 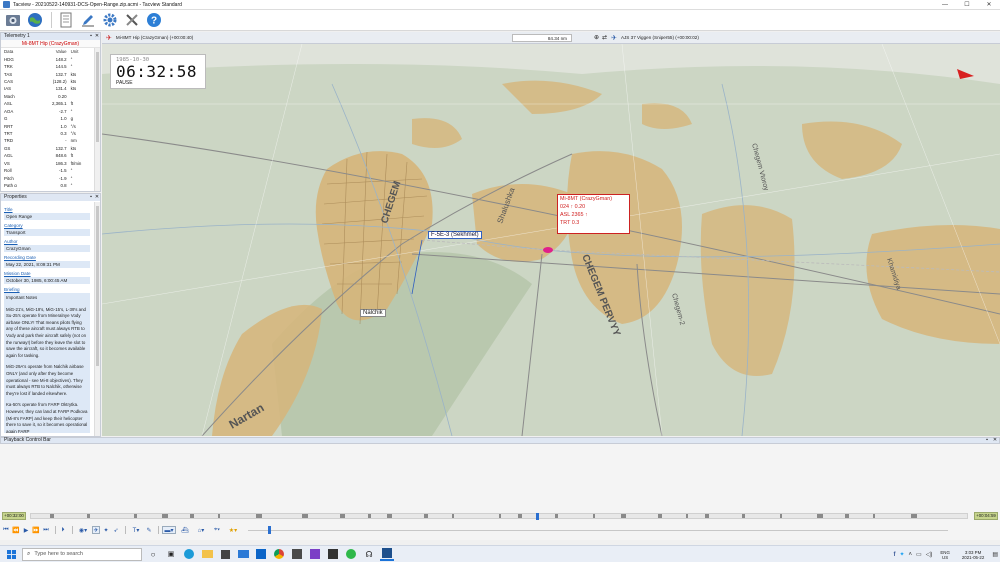 I want to click on helicopter-filter-icon: ✦, so click(x=106, y=530).